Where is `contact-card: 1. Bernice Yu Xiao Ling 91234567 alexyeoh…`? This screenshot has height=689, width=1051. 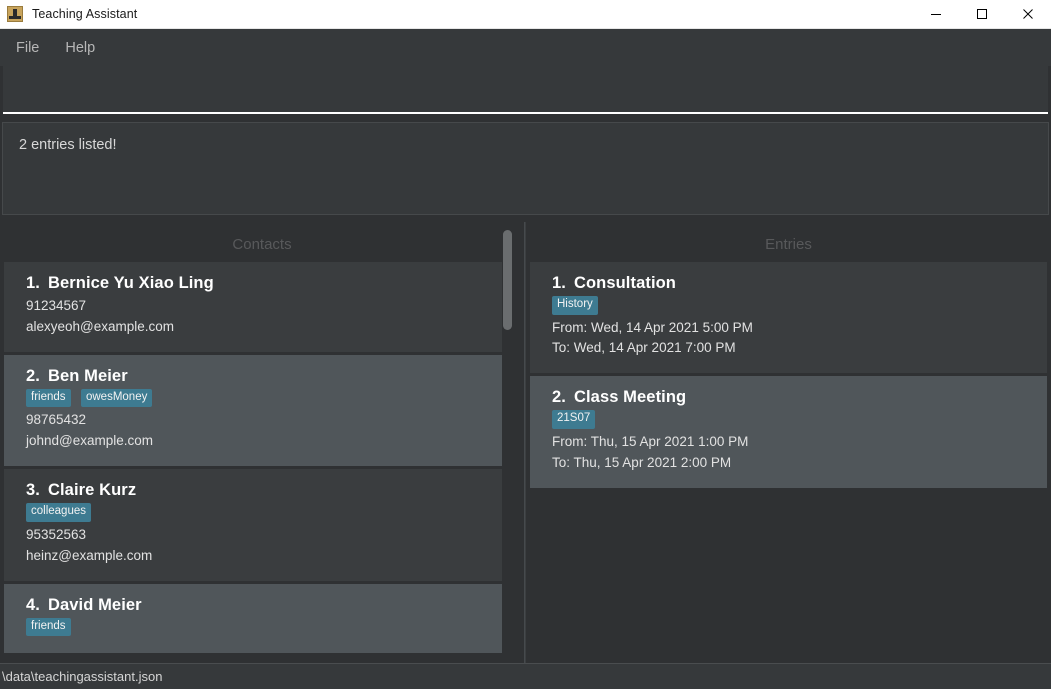
contact-card: 1. Bernice Yu Xiao Ling 91234567 alexyeoh… is located at coordinates (253, 307).